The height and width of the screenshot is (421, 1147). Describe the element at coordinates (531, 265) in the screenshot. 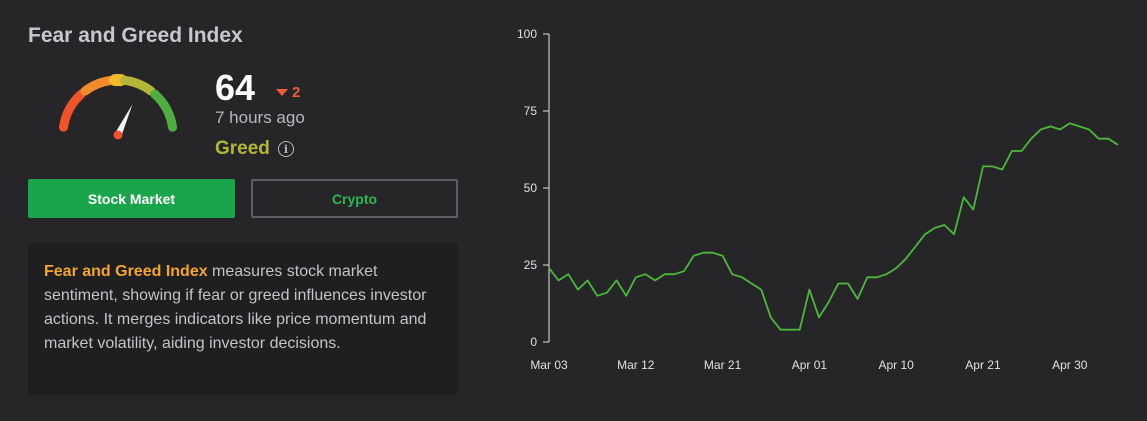

I see `y-tick-label: 25` at that location.